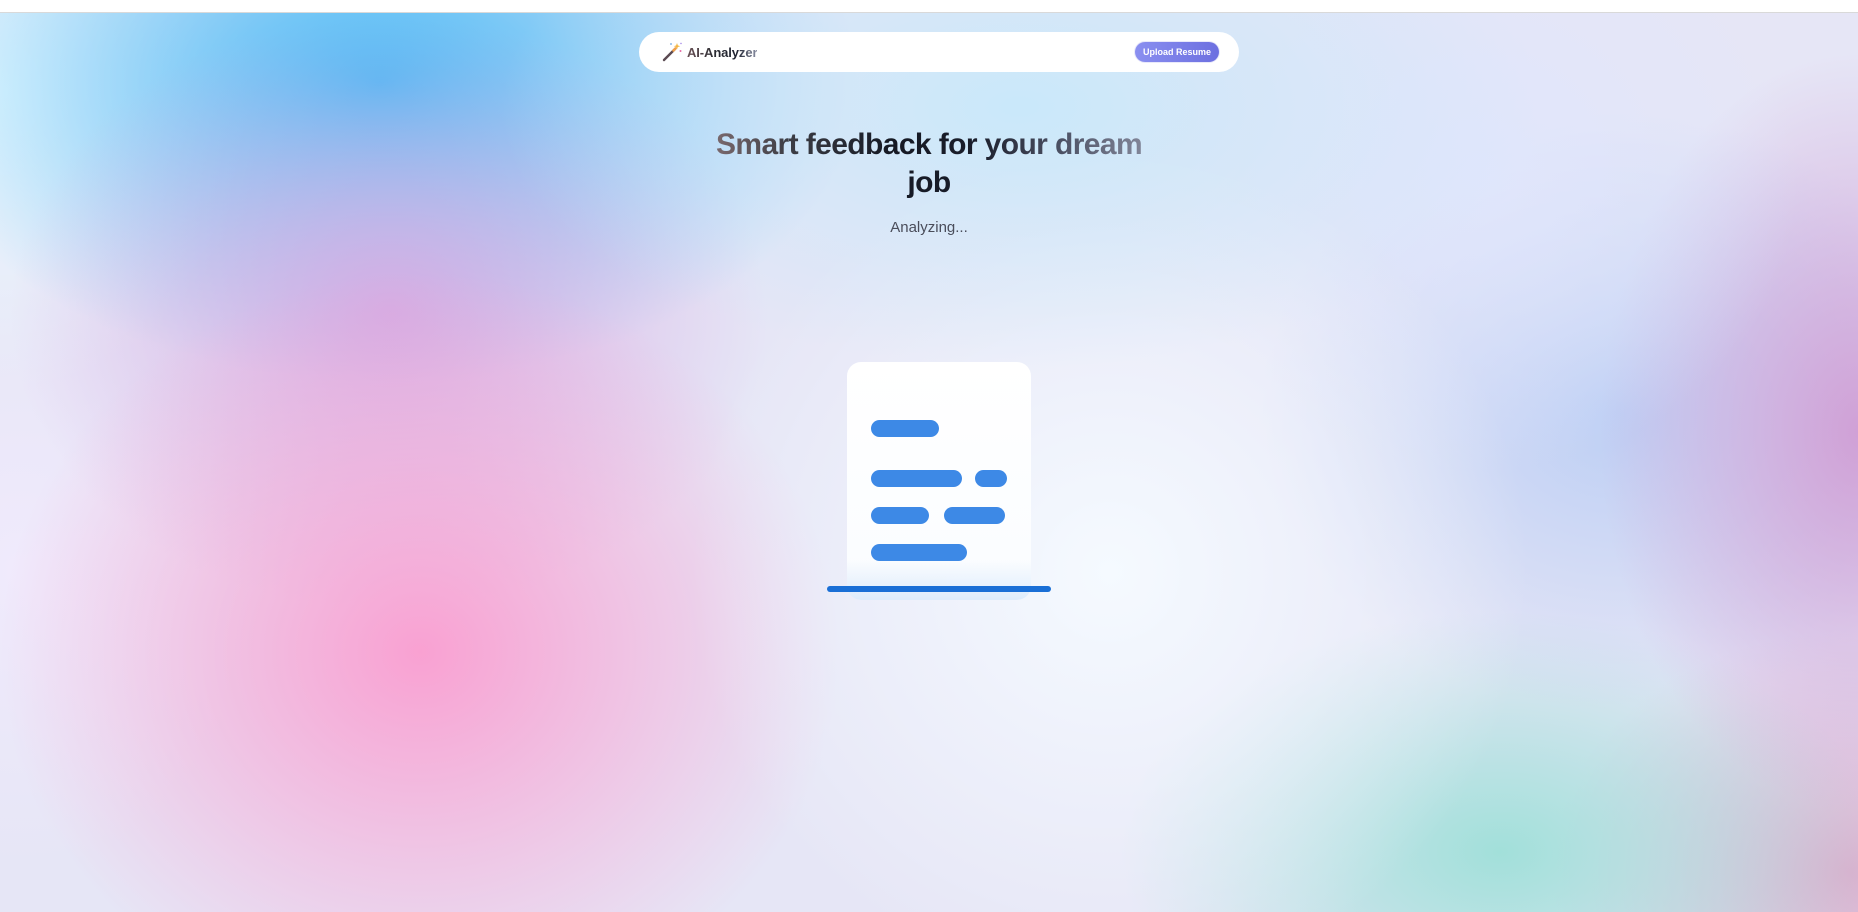  What do you see at coordinates (722, 52) in the screenshot?
I see `brand-name: AI-Analyzer` at bounding box center [722, 52].